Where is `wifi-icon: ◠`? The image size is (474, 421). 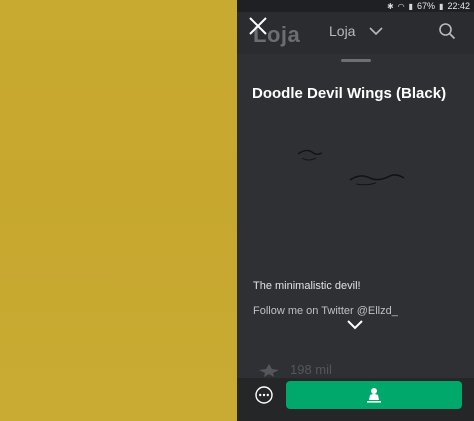 wifi-icon: ◠ is located at coordinates (401, 6).